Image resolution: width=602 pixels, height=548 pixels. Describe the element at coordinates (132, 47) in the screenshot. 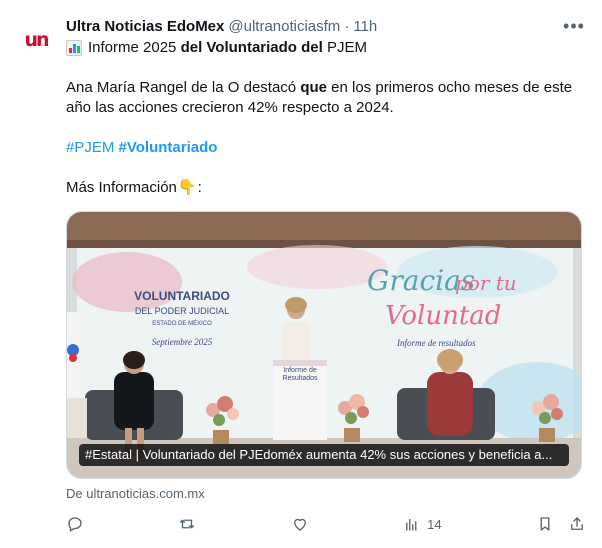

I see `text-segment: Informe 2025` at that location.